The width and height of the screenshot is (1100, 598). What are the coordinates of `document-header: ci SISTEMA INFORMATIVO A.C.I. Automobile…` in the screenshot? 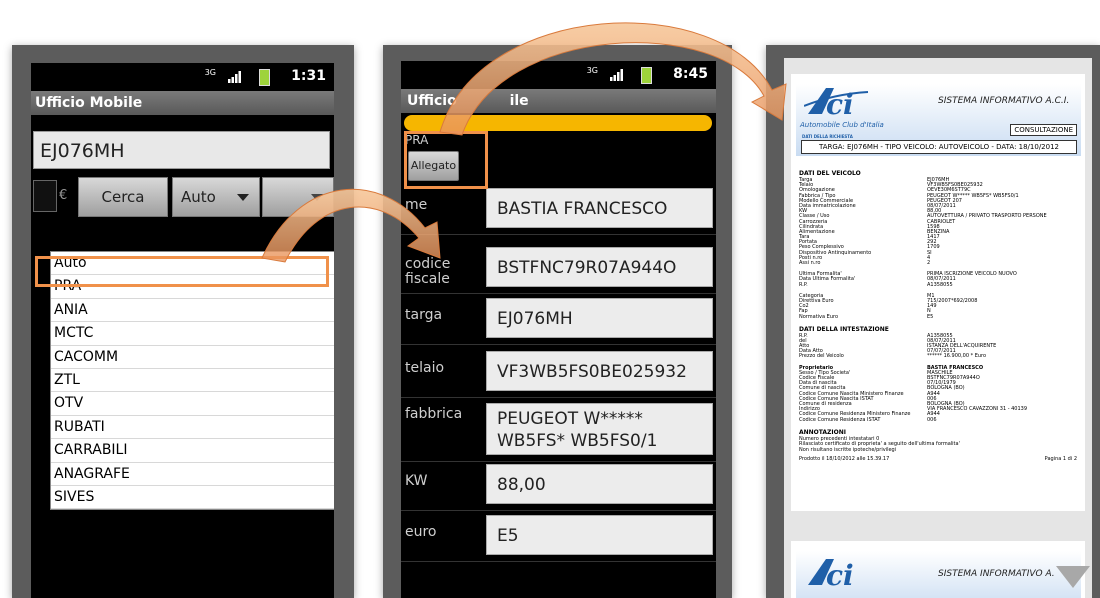 It's located at (938, 120).